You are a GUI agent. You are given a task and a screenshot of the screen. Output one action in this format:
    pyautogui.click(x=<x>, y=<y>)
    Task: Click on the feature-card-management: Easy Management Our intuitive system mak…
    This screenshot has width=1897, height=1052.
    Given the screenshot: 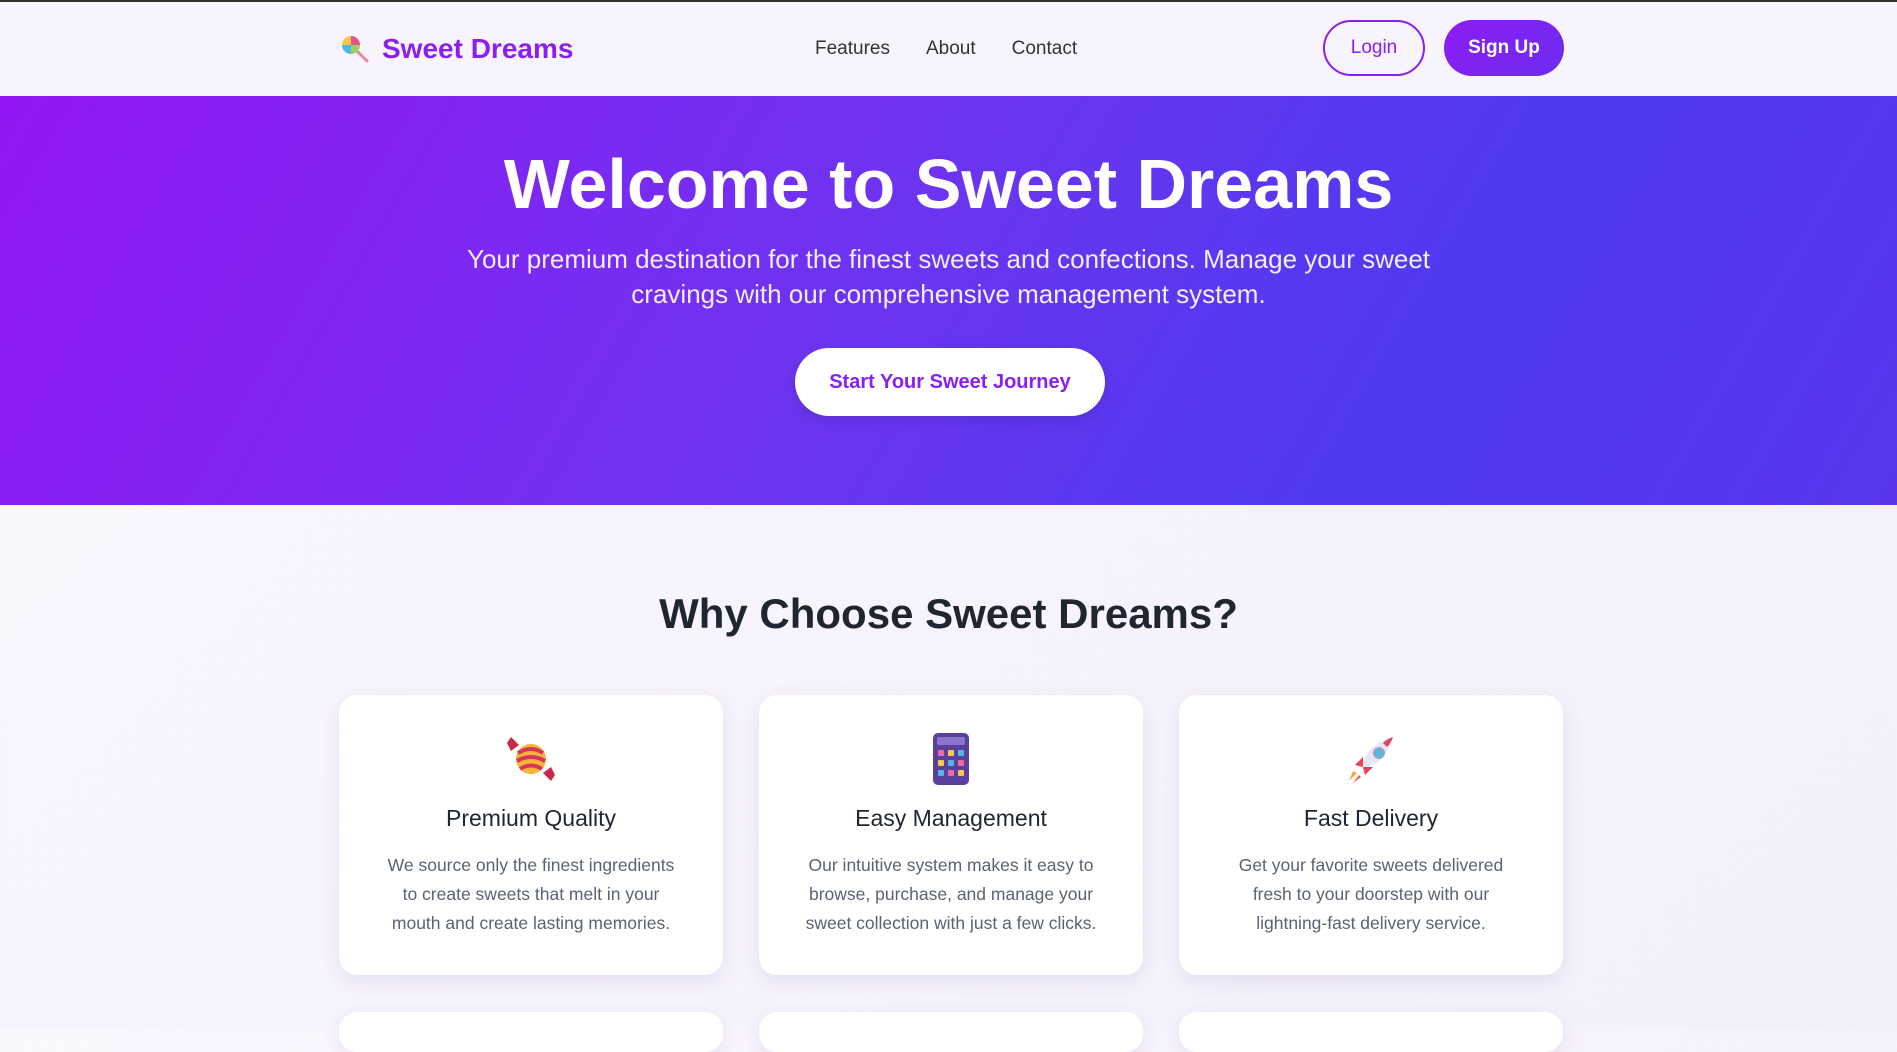 What is the action you would take?
    pyautogui.click(x=951, y=835)
    